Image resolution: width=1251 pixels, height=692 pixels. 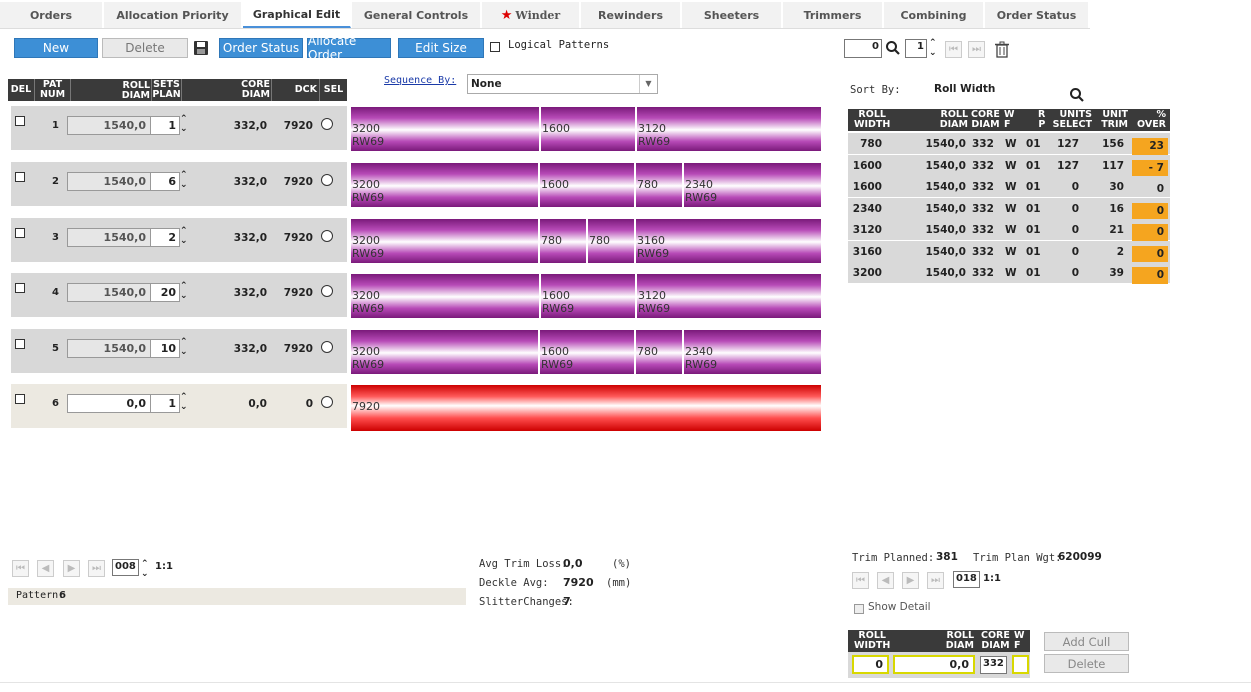 What do you see at coordinates (441, 48) in the screenshot?
I see `edit-size-button: Edit Size` at bounding box center [441, 48].